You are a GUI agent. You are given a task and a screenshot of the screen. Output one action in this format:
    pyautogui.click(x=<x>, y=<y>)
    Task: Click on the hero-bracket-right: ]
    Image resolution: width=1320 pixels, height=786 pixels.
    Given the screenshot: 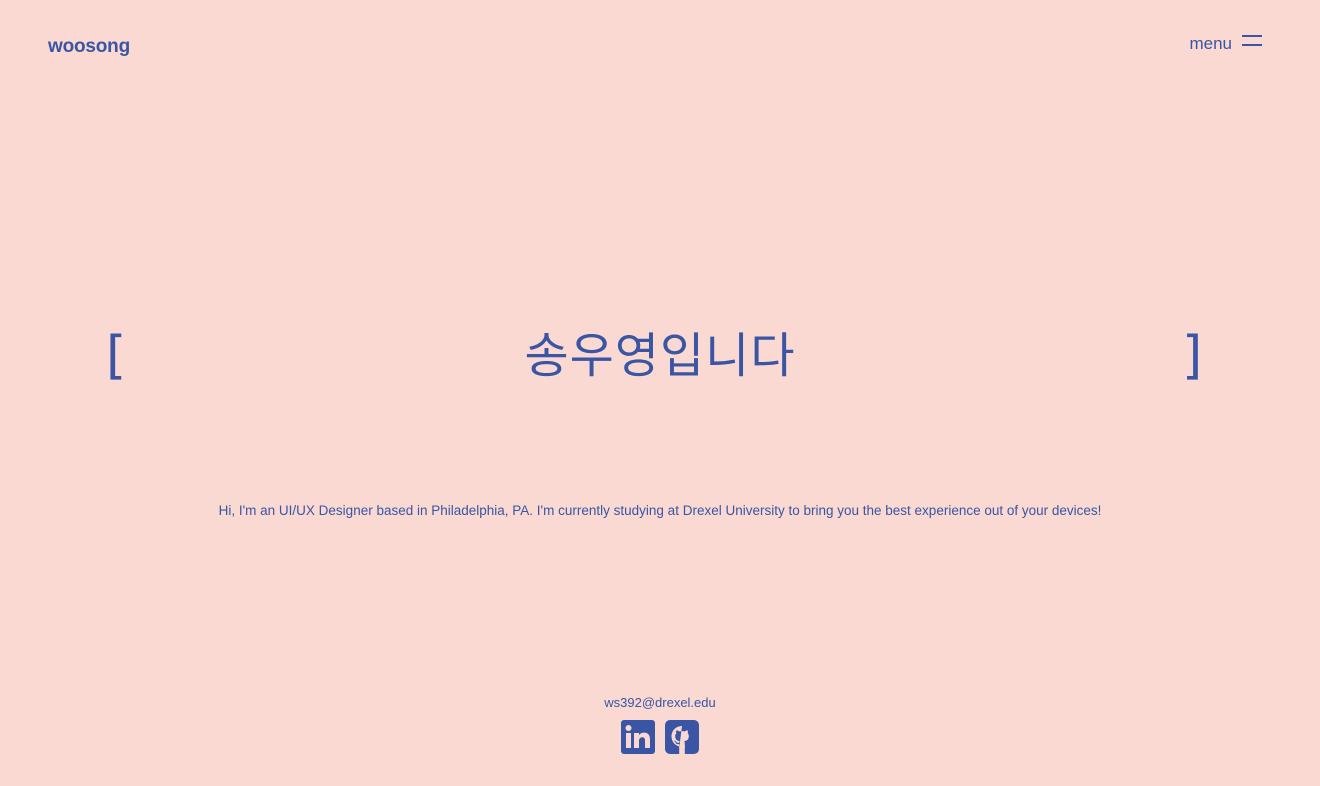 What is the action you would take?
    pyautogui.click(x=1192, y=356)
    